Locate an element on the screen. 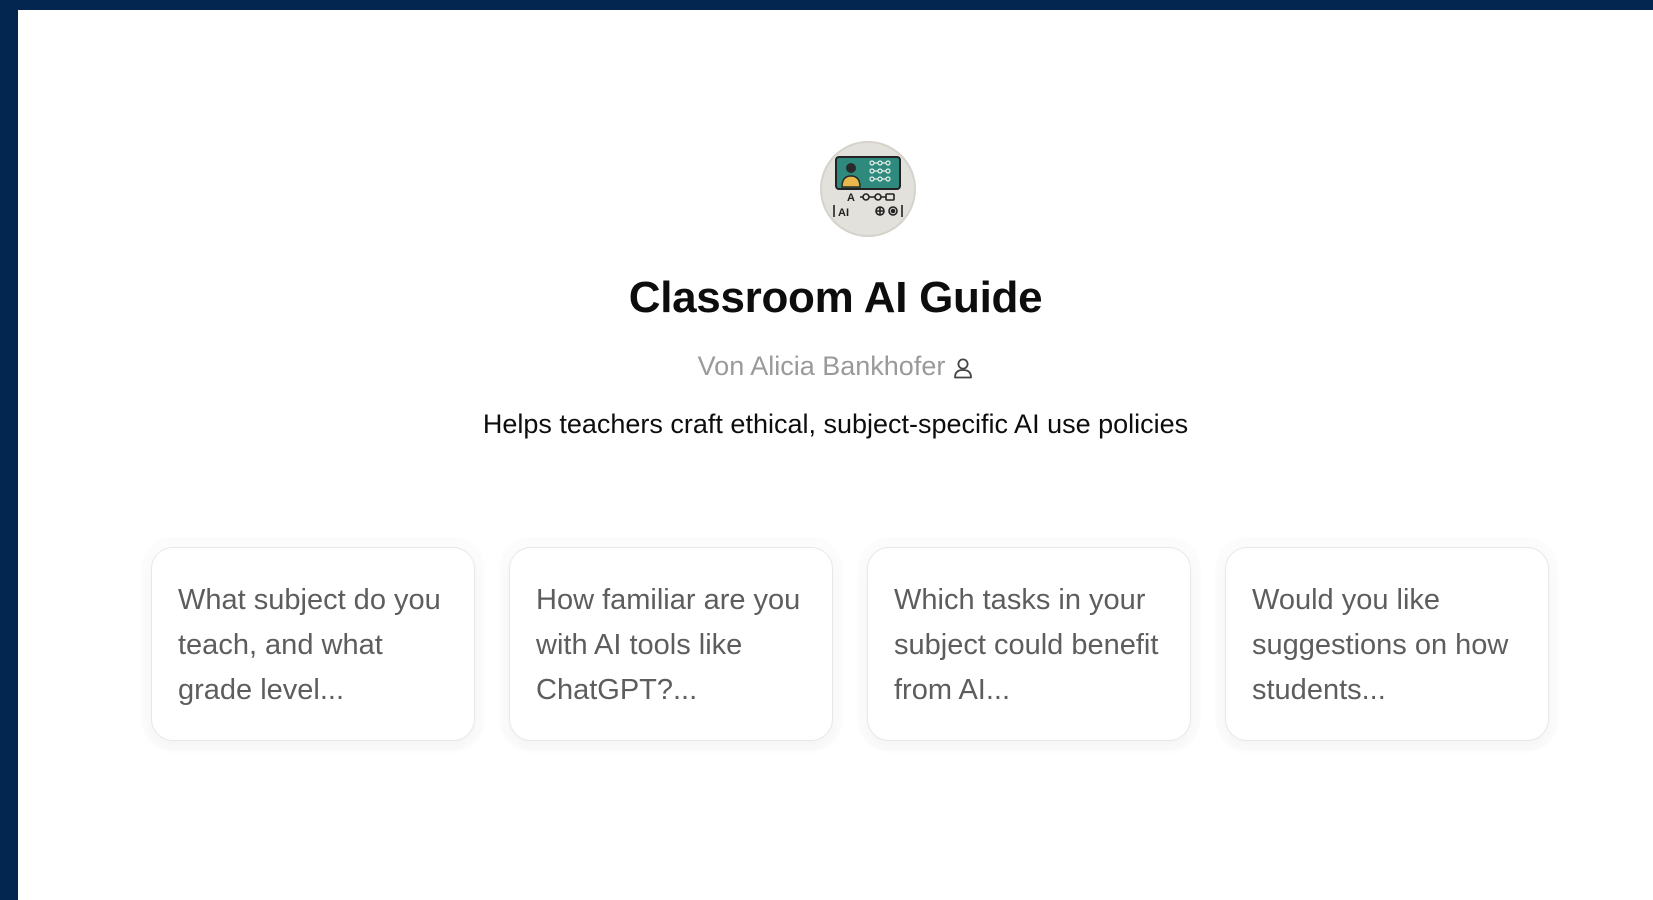 This screenshot has height=900, width=1653. gpt-avatar: A AI is located at coordinates (868, 189).